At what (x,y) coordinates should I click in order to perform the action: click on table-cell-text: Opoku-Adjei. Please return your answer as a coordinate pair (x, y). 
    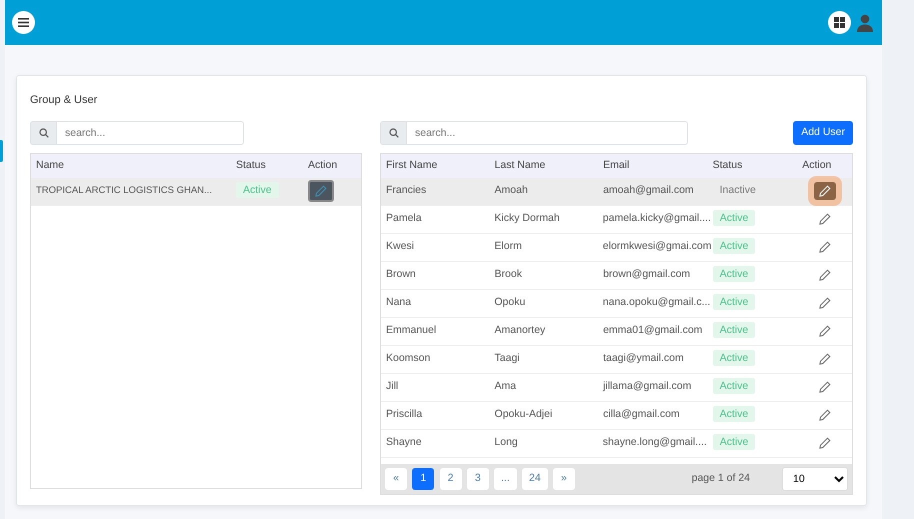
    Looking at the image, I should click on (524, 414).